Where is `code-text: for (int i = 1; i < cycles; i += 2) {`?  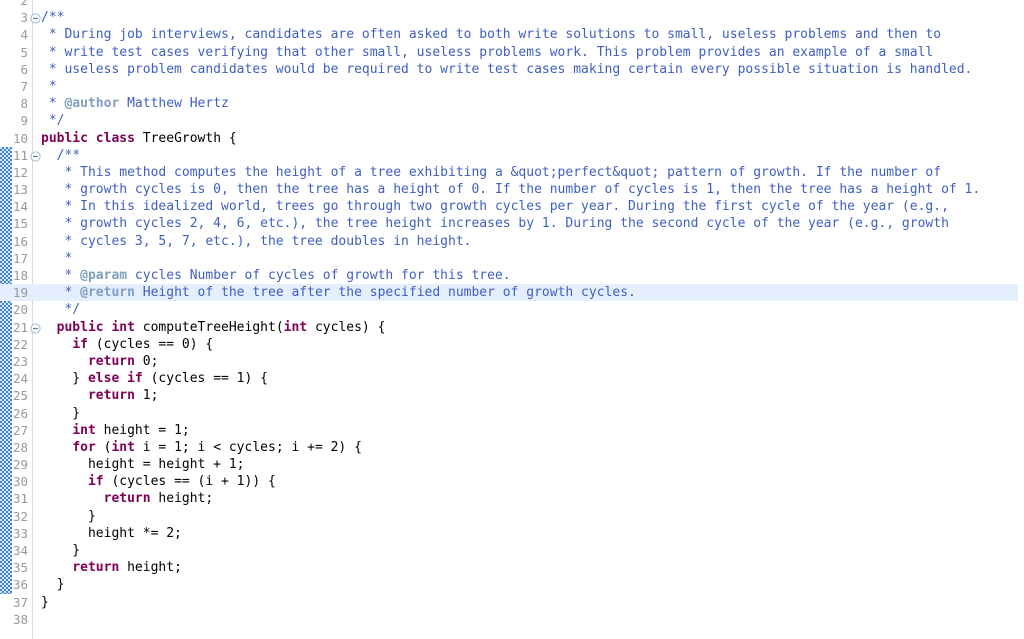 code-text: for (int i = 1; i < cycles; i += 2) { is located at coordinates (201, 447).